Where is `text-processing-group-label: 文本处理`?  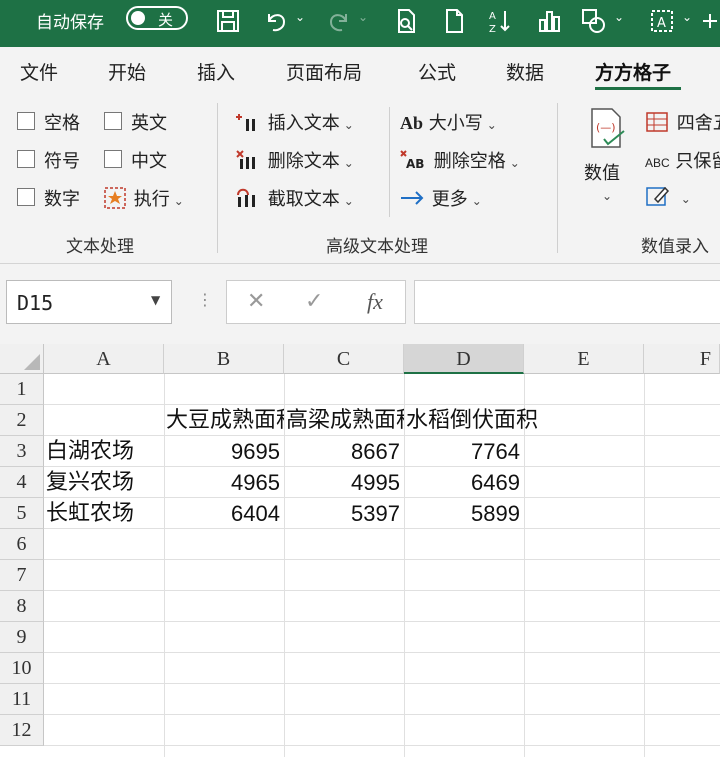 text-processing-group-label: 文本处理 is located at coordinates (100, 247).